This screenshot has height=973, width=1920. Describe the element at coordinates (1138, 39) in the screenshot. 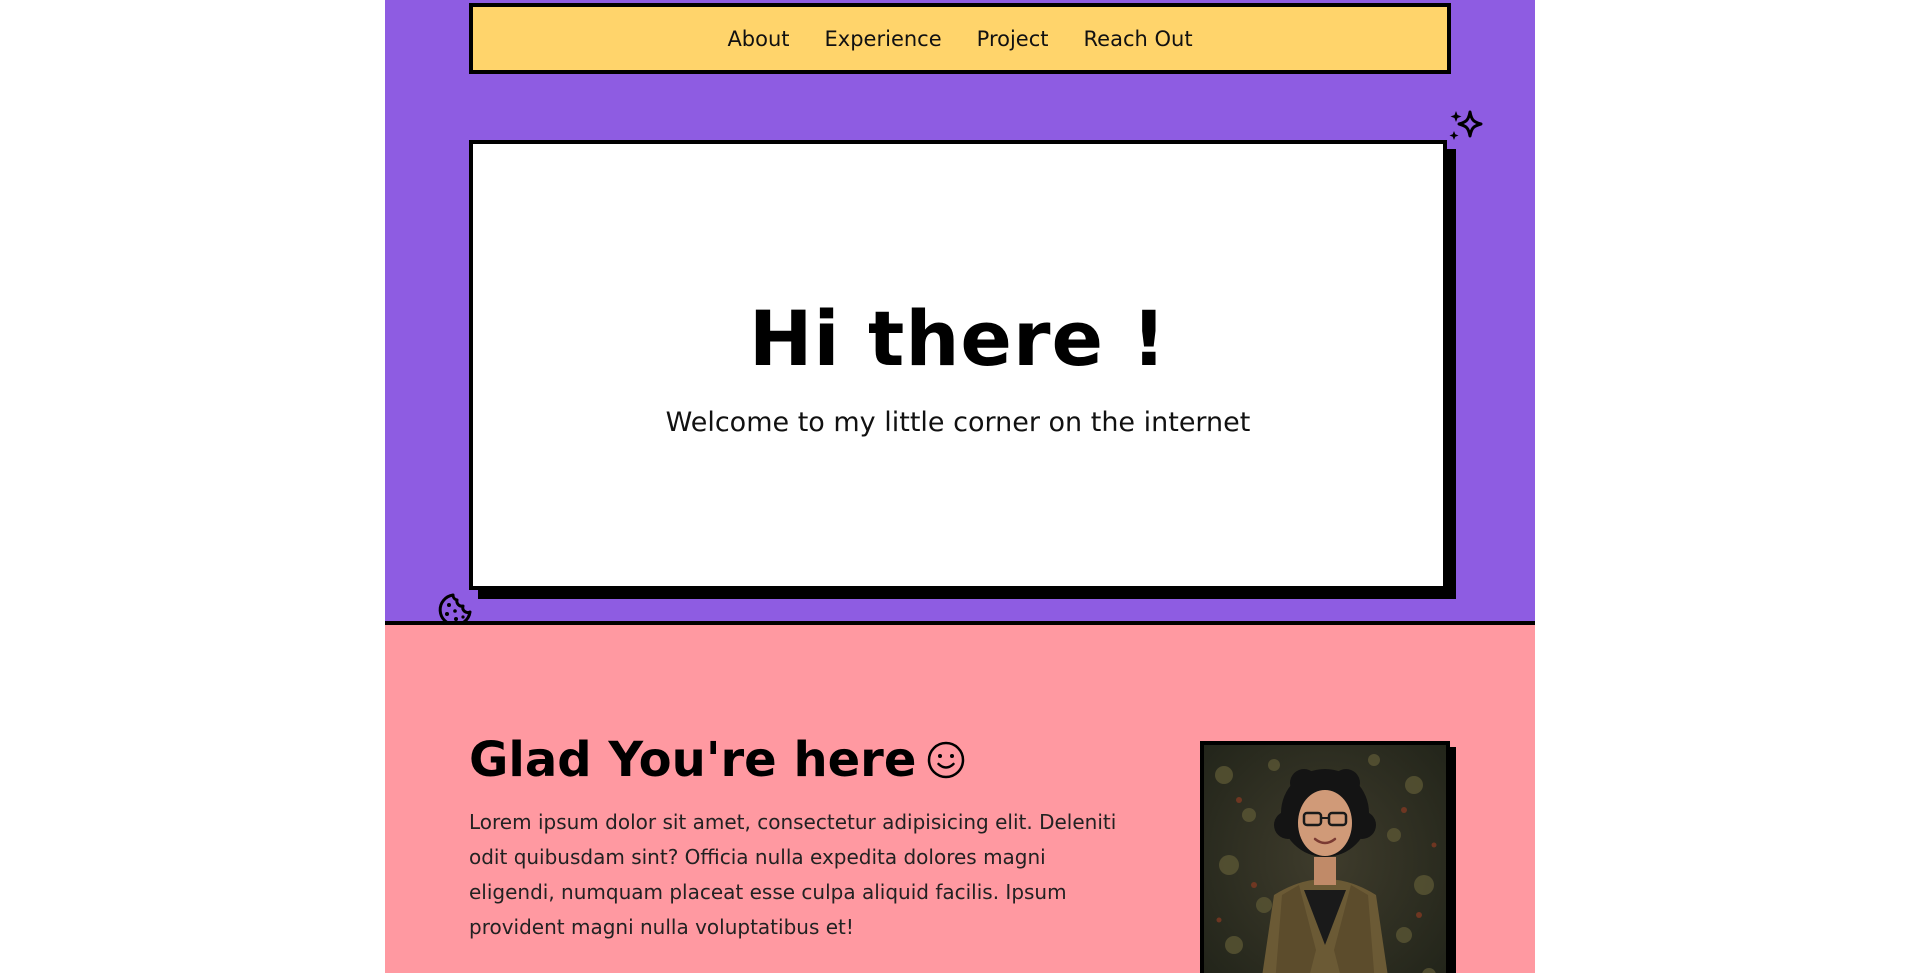

I see `nav-link-reach-out: Reach Out` at that location.